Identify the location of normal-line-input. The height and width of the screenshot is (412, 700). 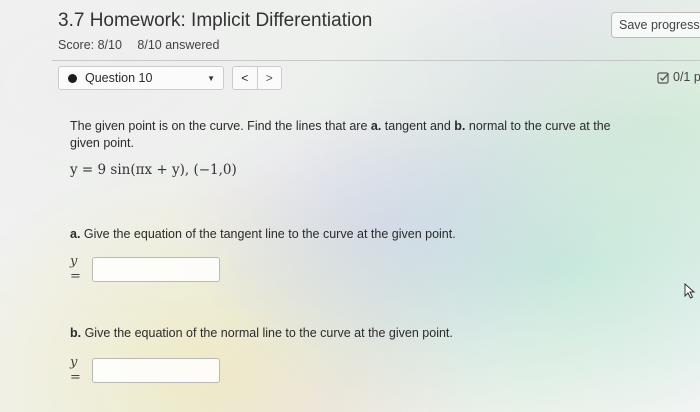
(156, 370).